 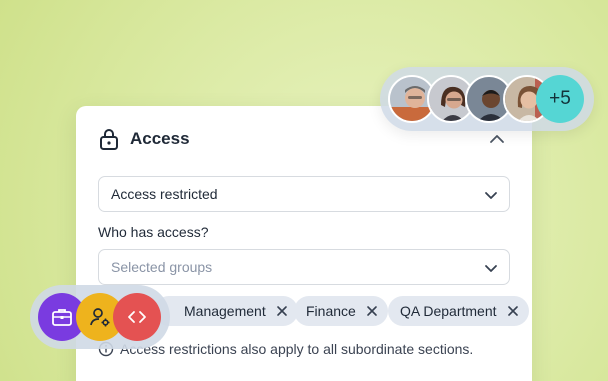 What do you see at coordinates (160, 138) in the screenshot?
I see `card-title: Access` at bounding box center [160, 138].